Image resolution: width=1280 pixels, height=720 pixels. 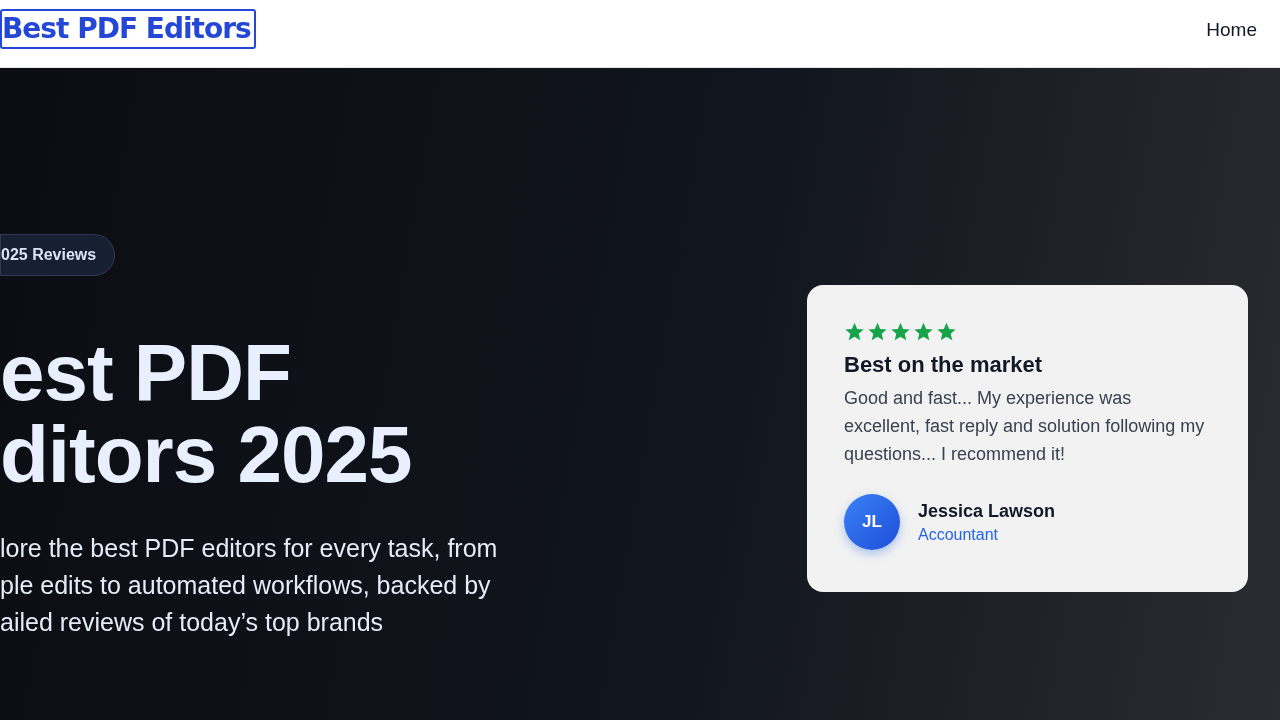 What do you see at coordinates (249, 585) in the screenshot?
I see `hero-description: lore the best PDF editors for every task, from ple edits to automated workflows, backed by ailed reviews of today’s top brands` at bounding box center [249, 585].